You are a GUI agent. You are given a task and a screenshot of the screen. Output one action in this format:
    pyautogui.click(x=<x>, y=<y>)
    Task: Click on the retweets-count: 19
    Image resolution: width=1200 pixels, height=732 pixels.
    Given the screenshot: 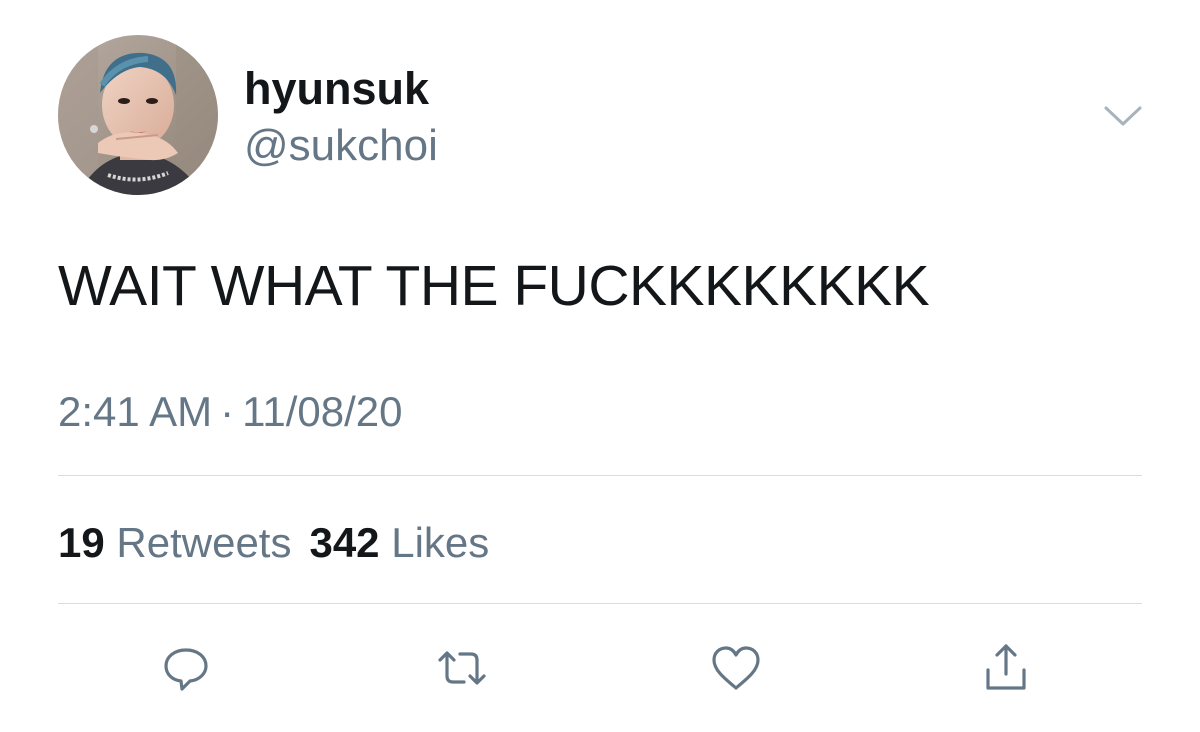 What is the action you would take?
    pyautogui.click(x=81, y=542)
    